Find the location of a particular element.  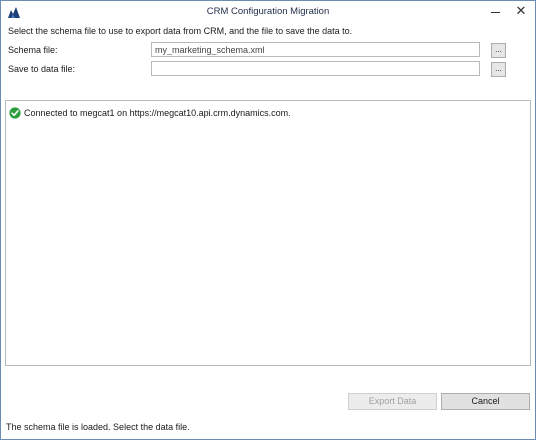

cancel-button: Cancel is located at coordinates (485, 401).